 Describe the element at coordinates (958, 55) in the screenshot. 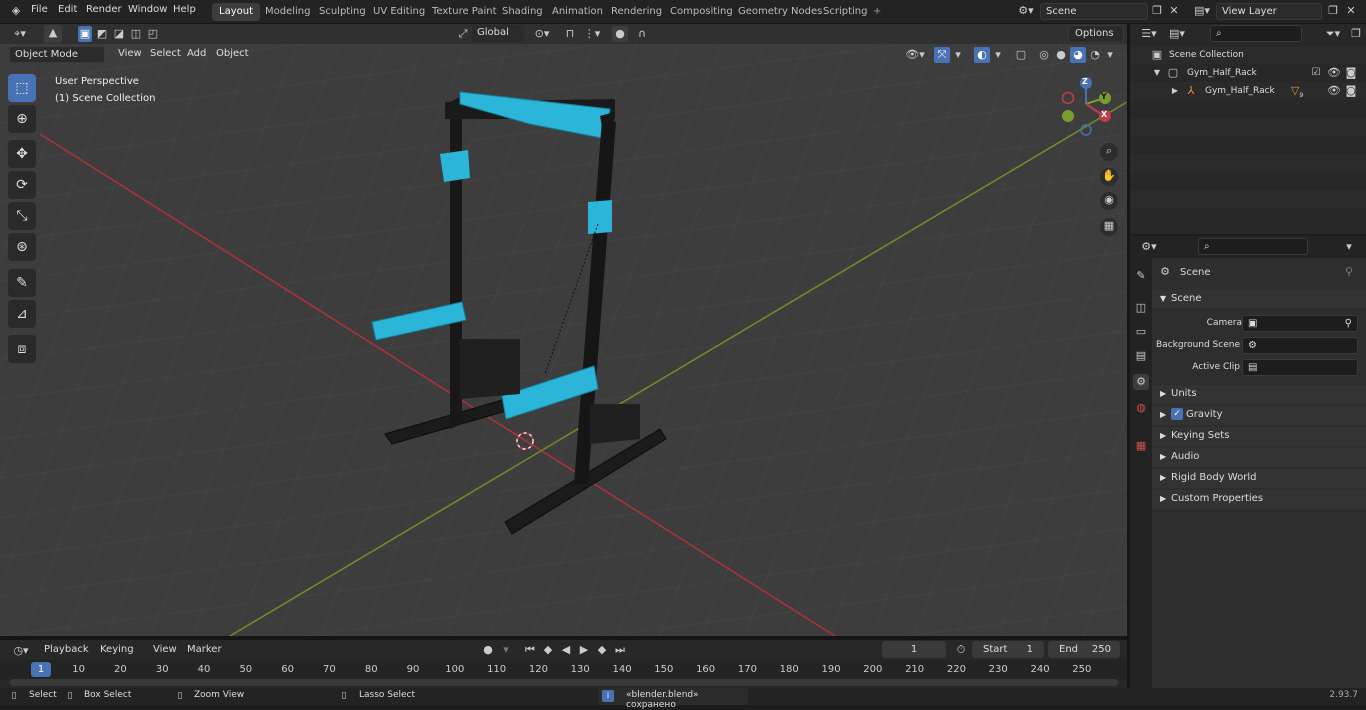

I see `gizmo-dropdown-icon: ▾` at that location.